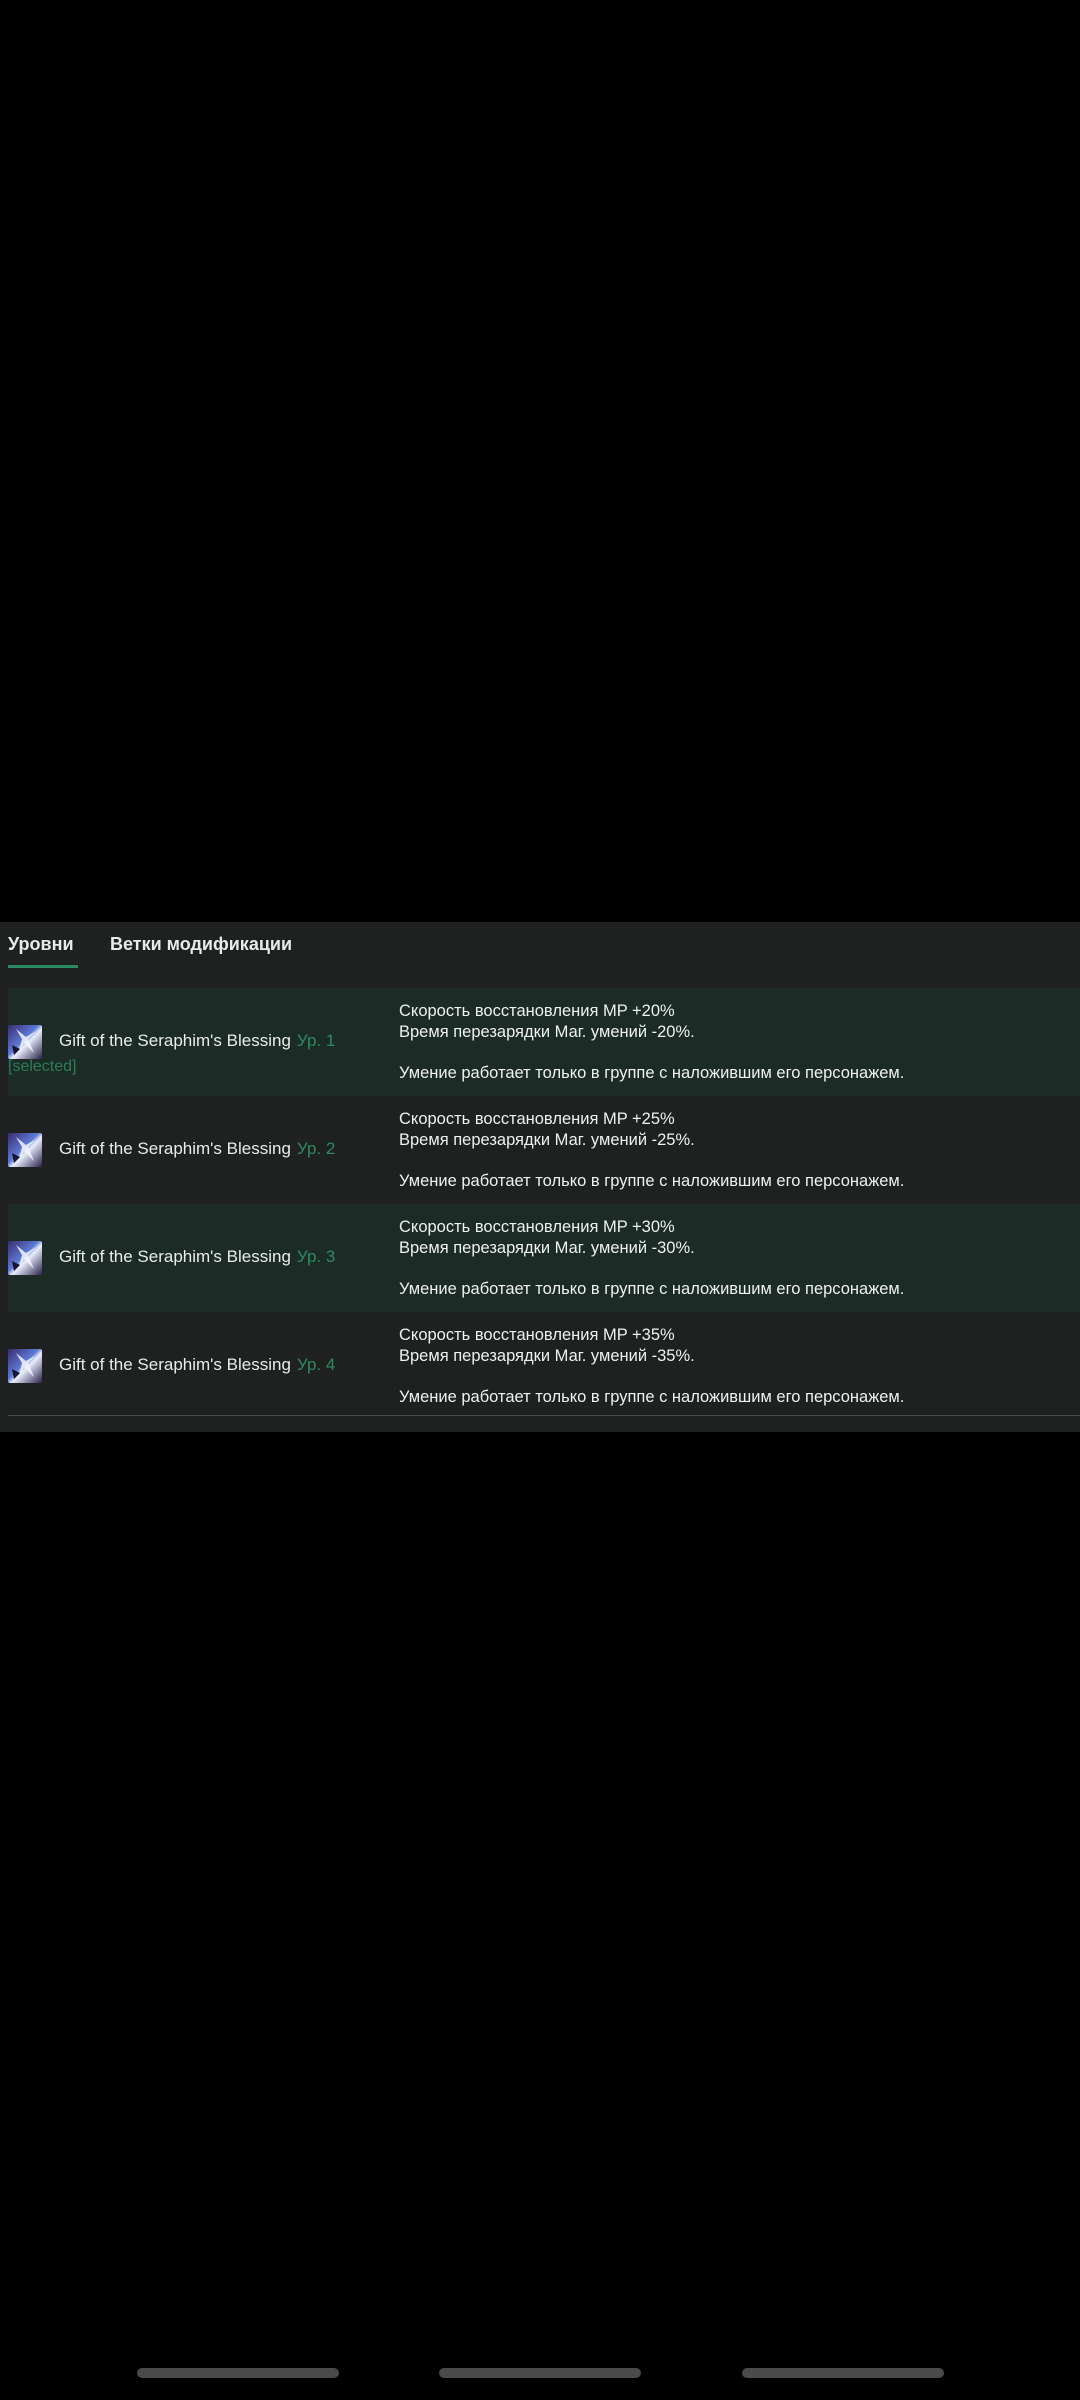 The image size is (1080, 2400). I want to click on nav-back-handle, so click(238, 2373).